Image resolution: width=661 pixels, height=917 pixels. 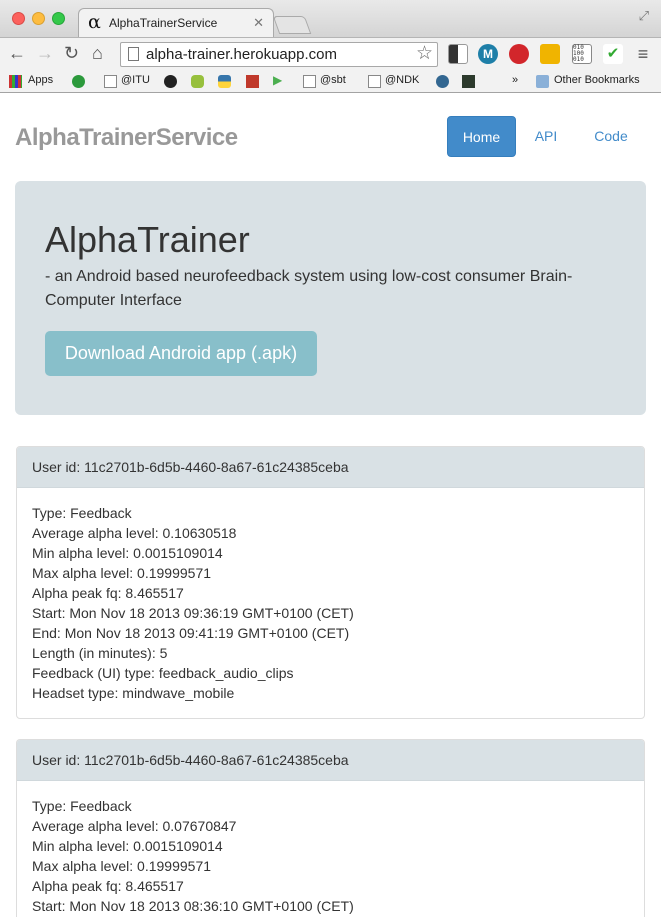 I want to click on adblock-extension-icon, so click(x=519, y=54).